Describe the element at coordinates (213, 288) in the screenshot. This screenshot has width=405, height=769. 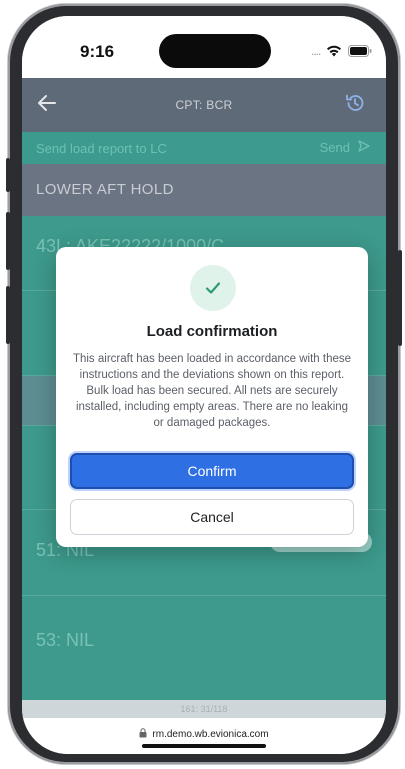
I see `success-check-icon` at that location.